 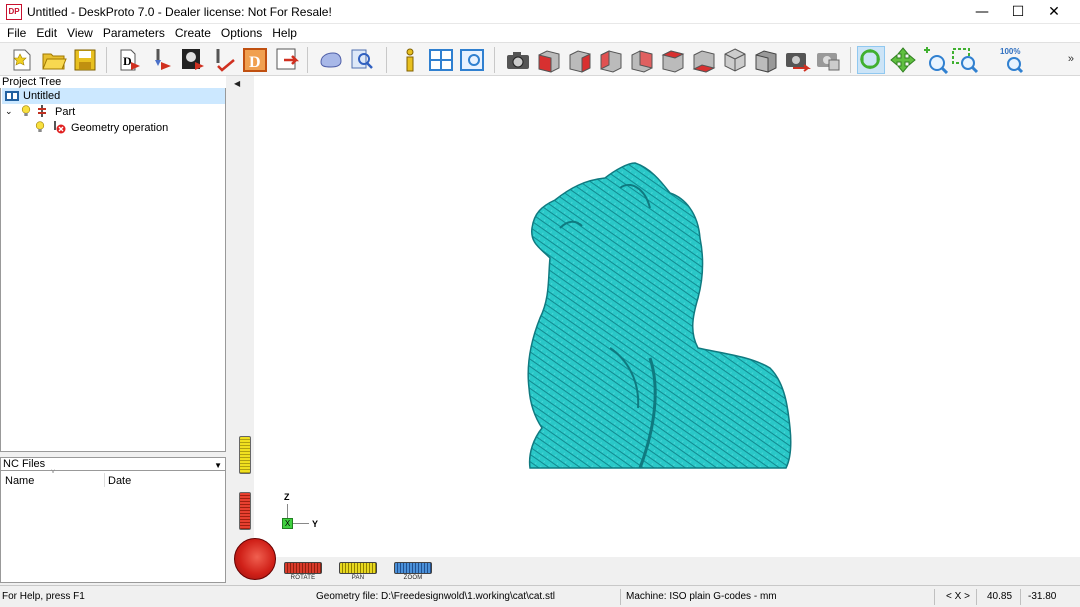 What do you see at coordinates (362, 60) in the screenshot?
I see `inspect-icon` at bounding box center [362, 60].